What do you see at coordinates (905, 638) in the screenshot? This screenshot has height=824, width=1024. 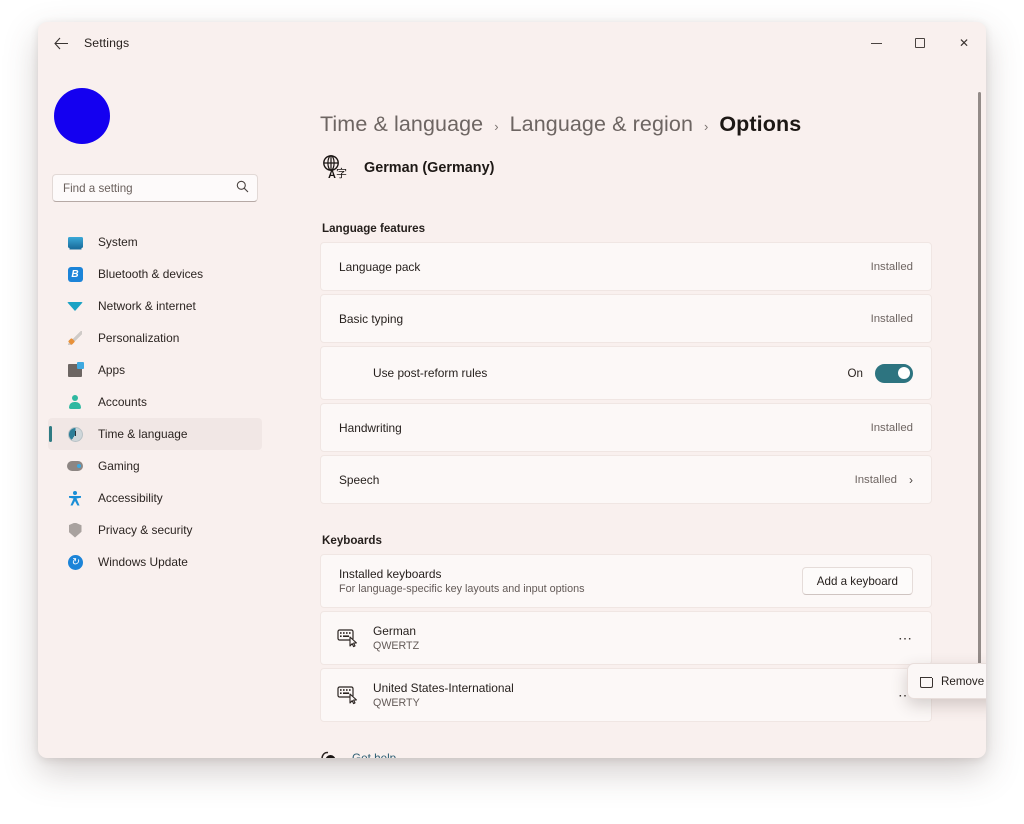 I see `more-options-icon: ⋯` at bounding box center [905, 638].